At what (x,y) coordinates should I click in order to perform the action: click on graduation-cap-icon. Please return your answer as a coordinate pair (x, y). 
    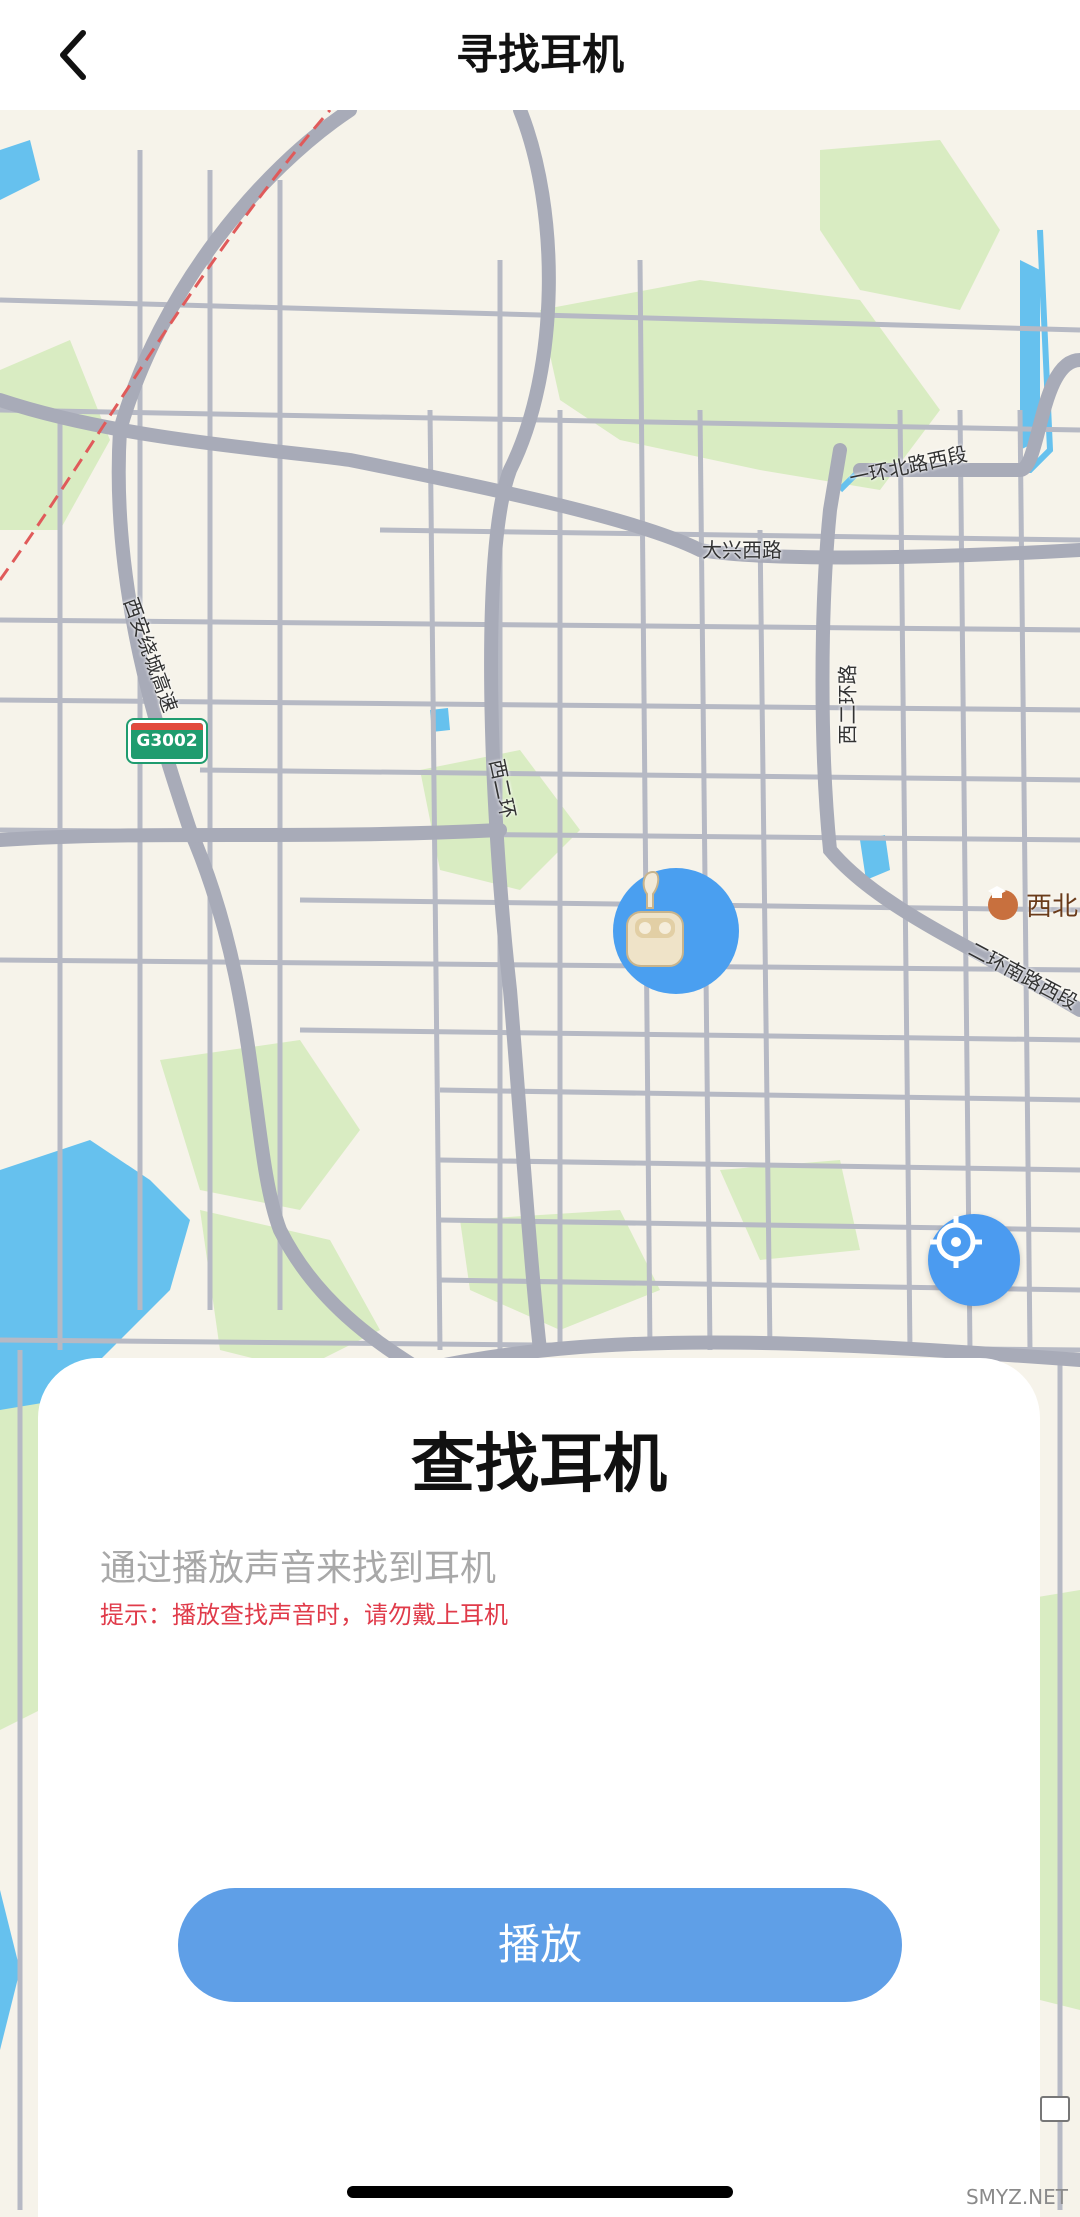
    Looking at the image, I should click on (1003, 903).